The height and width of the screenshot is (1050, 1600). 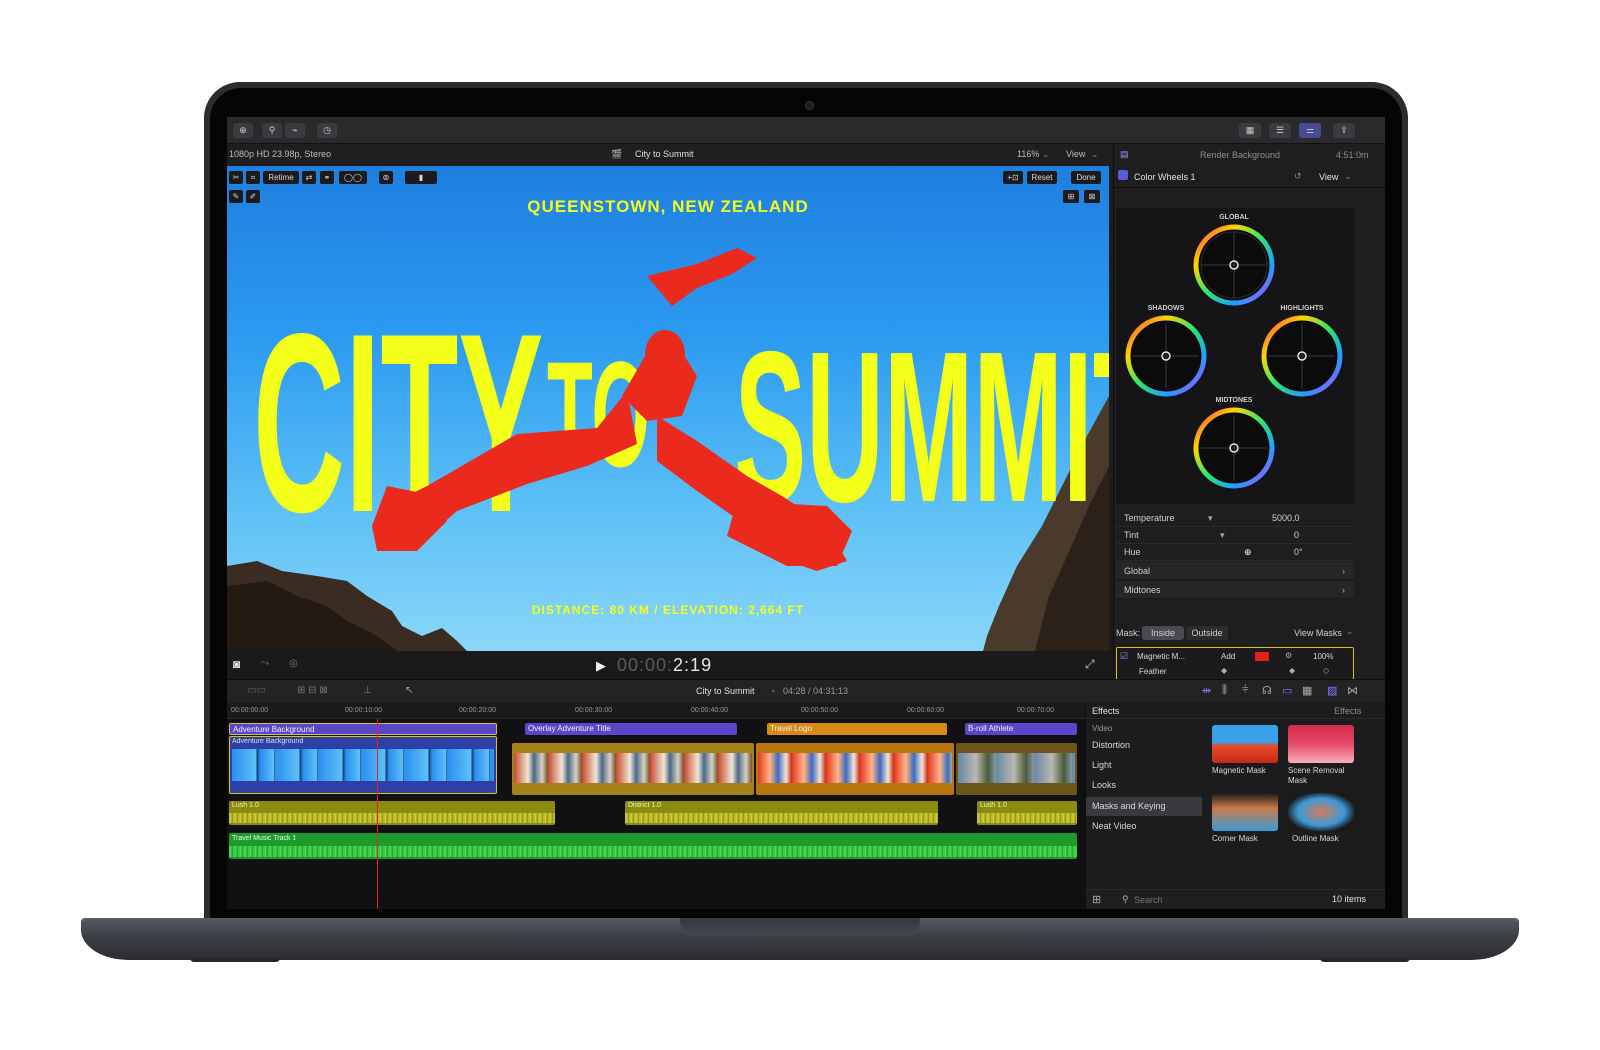 What do you see at coordinates (265, 663) in the screenshot?
I see `tools-icon: ⤳` at bounding box center [265, 663].